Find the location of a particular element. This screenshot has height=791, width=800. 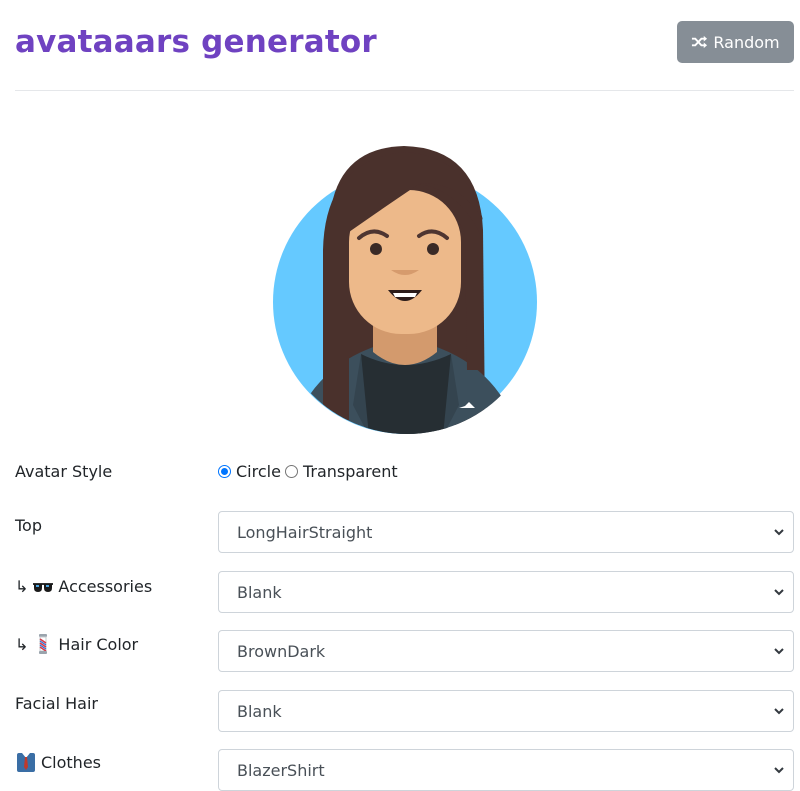

top-select: LongHairStraight is located at coordinates (506, 532).